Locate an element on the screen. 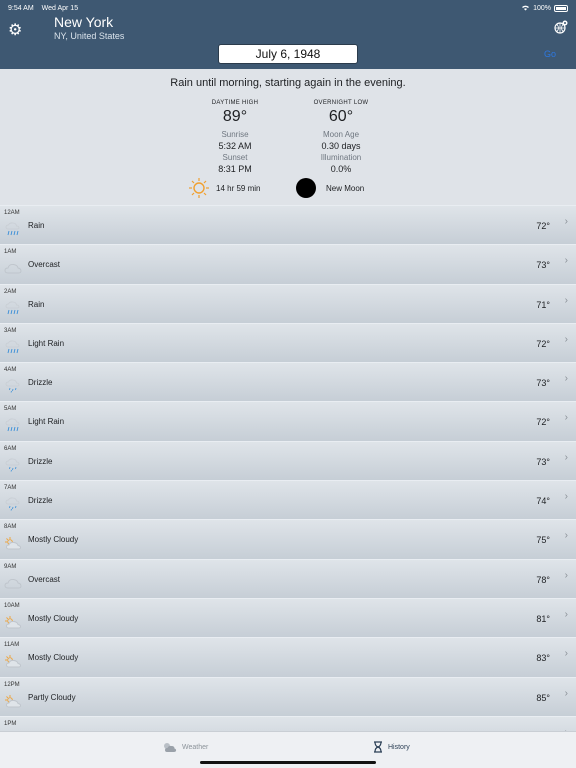 This screenshot has width=576, height=768. hour-row: 7AM Drizzle 74° › is located at coordinates (288, 500).